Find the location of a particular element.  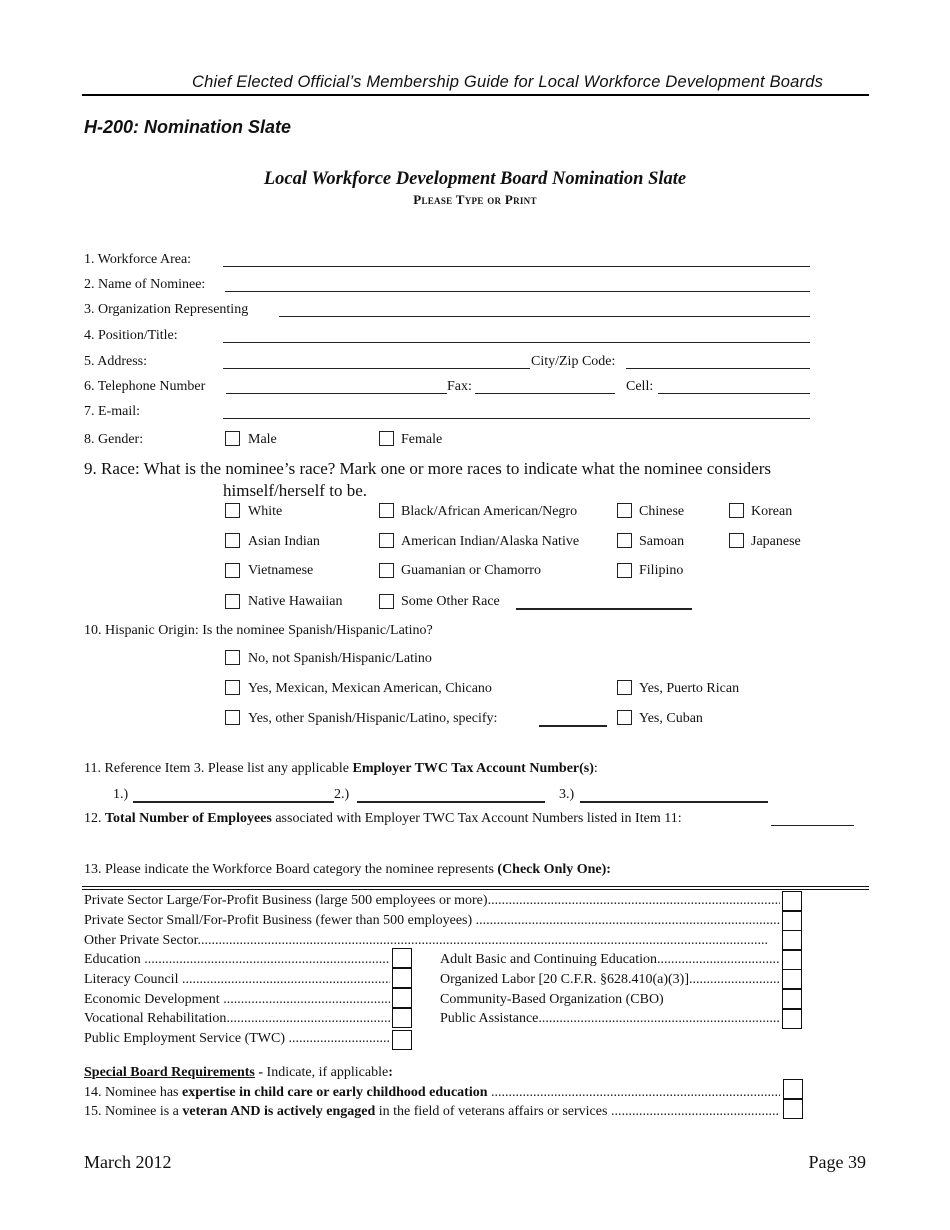

race-option-label: American Indian/Alaska Native is located at coordinates (490, 541).